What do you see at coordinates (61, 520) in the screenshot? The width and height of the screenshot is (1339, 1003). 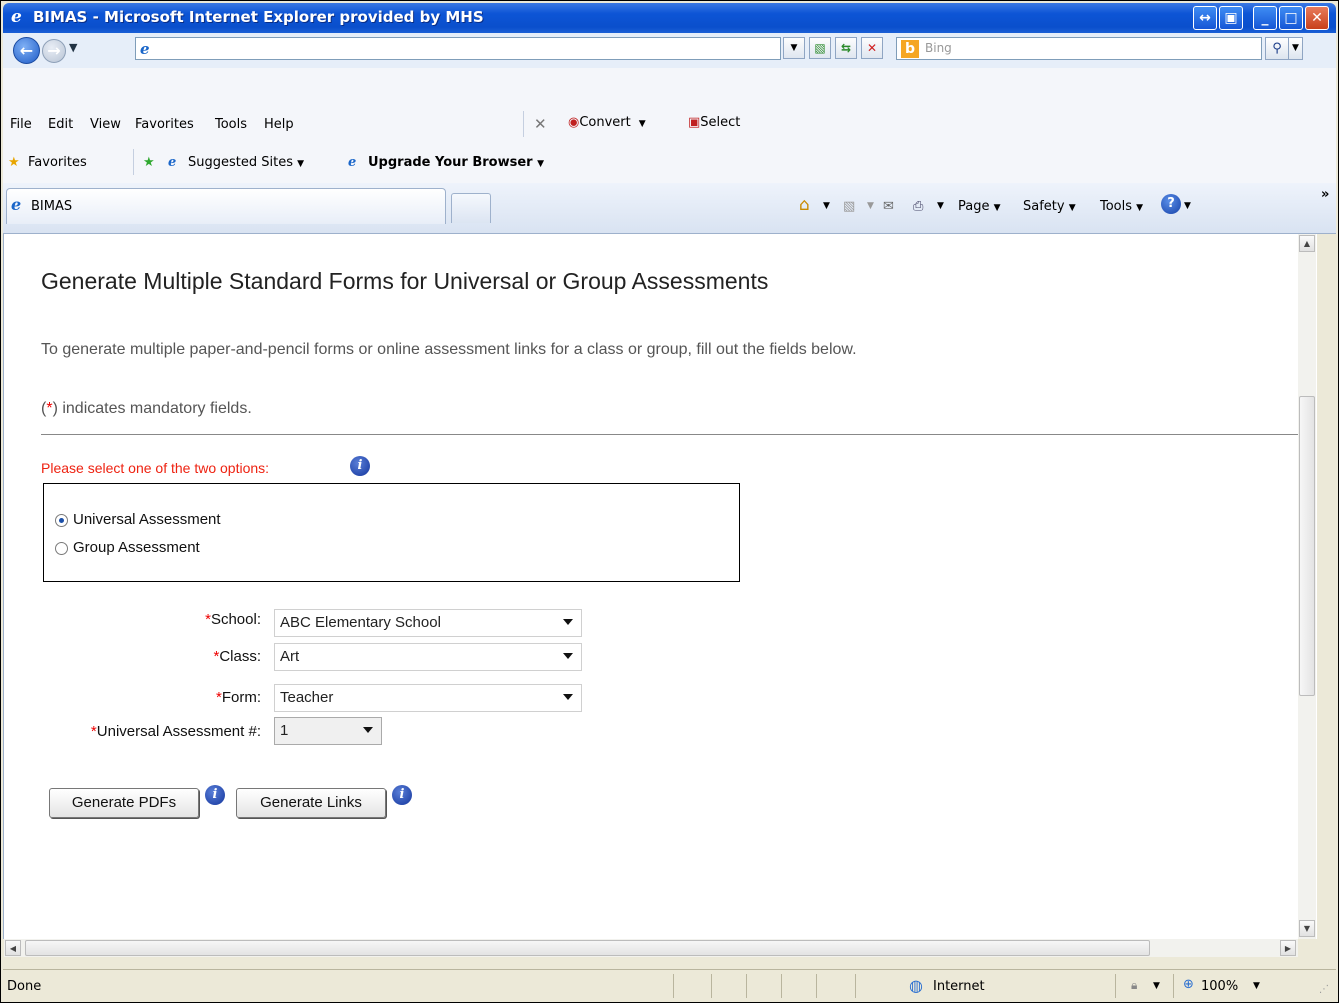 I see `radio-universal-assessment` at bounding box center [61, 520].